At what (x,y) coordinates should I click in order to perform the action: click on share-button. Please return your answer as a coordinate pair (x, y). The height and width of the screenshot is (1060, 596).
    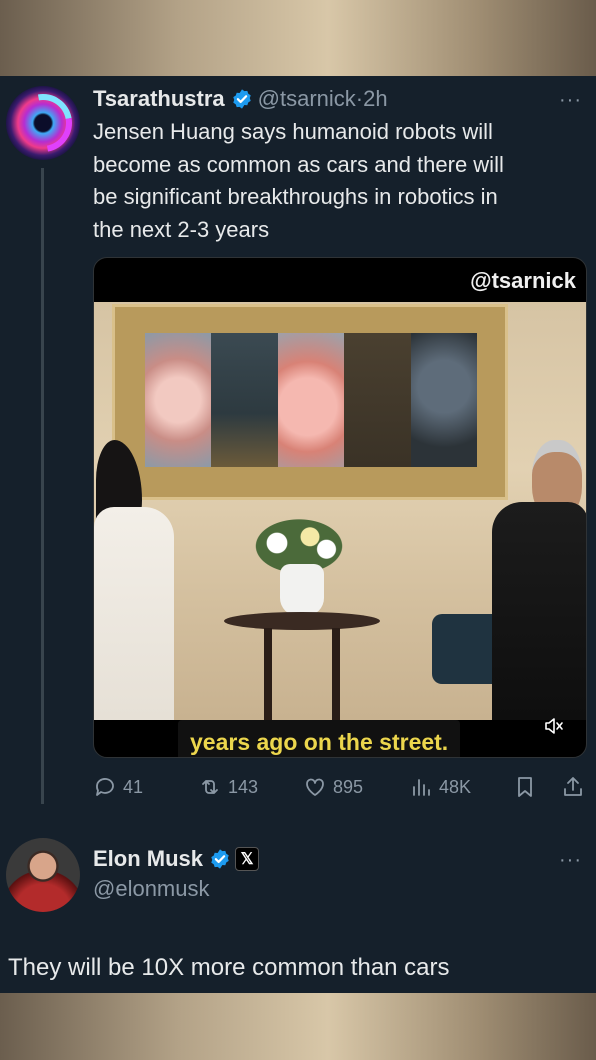
    Looking at the image, I should click on (576, 787).